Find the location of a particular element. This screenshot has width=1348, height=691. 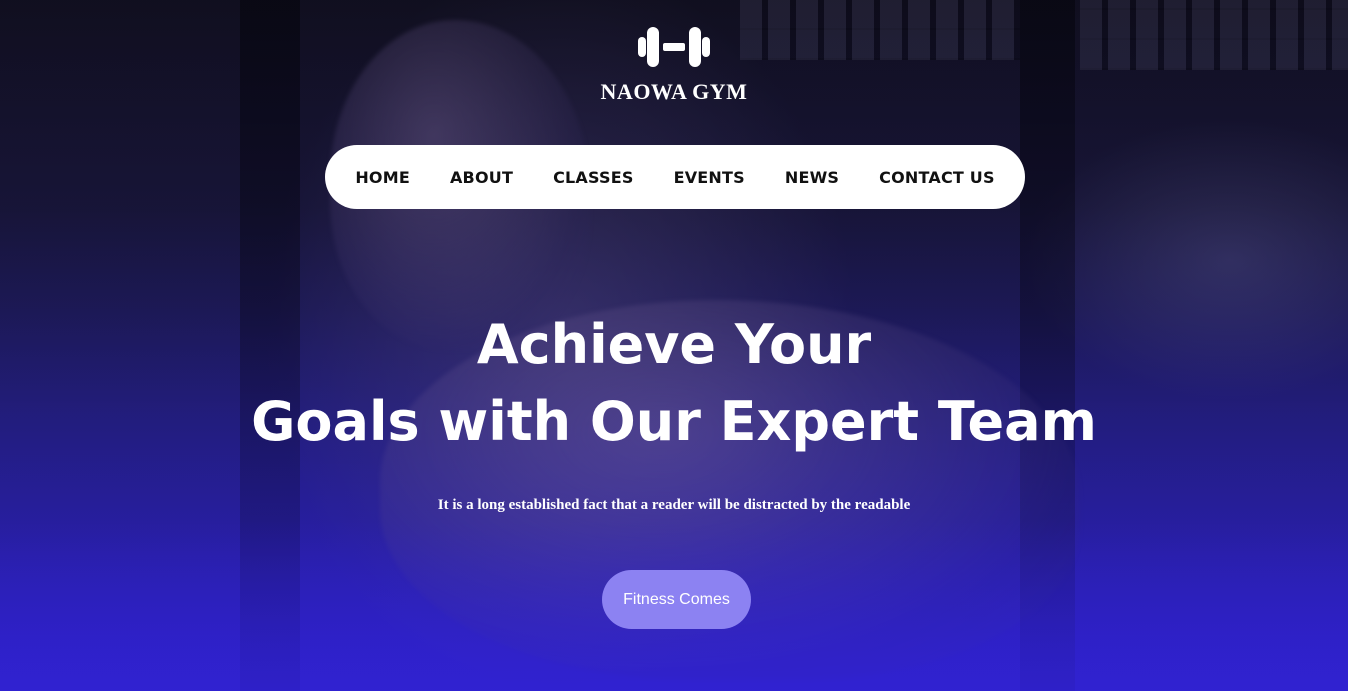

nav-item-contact-us: CONTACT US is located at coordinates (937, 177).